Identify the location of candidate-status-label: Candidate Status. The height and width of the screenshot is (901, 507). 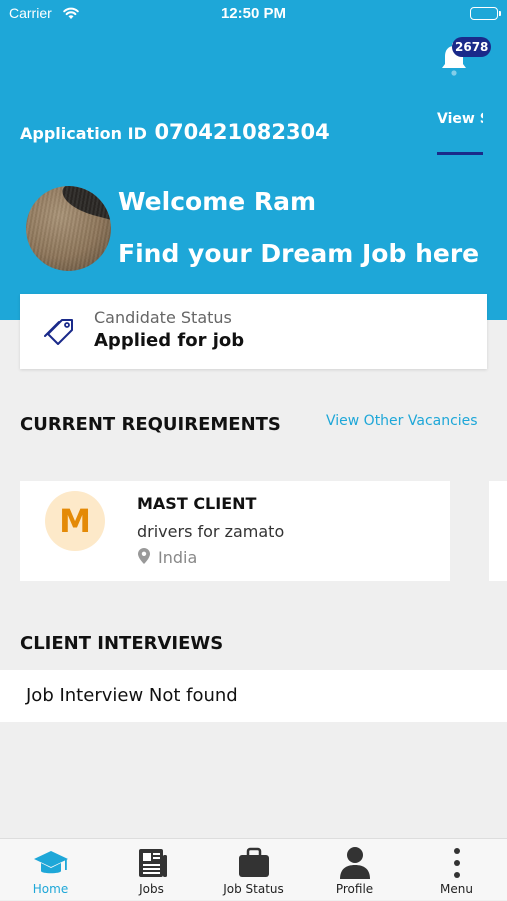
(163, 317).